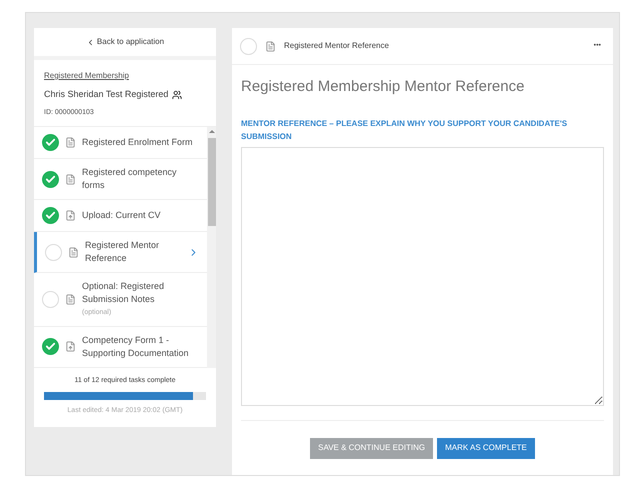  I want to click on header-title: Registered Mentor Reference, so click(337, 46).